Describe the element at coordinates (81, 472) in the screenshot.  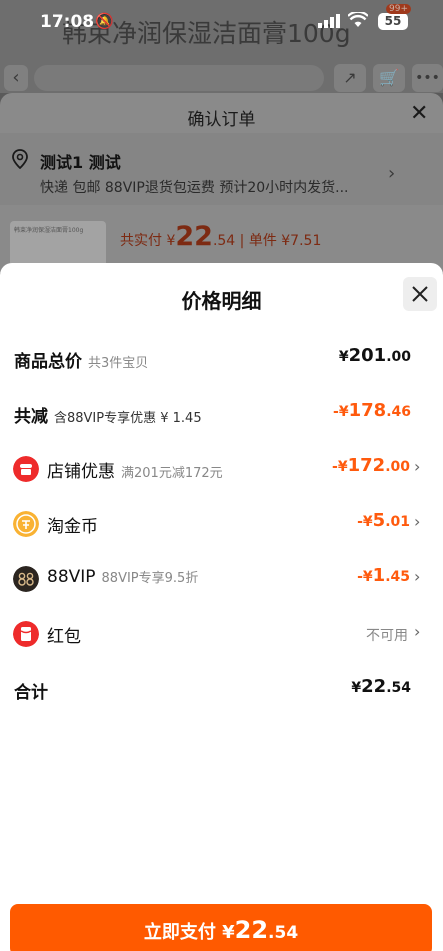
I see `row-label-text: 店铺优惠` at that location.